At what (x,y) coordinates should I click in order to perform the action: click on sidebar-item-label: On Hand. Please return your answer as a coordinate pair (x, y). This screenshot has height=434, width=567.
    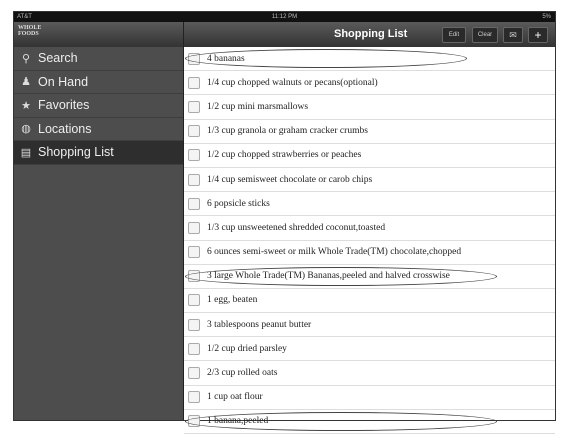
    Looking at the image, I should click on (63, 81).